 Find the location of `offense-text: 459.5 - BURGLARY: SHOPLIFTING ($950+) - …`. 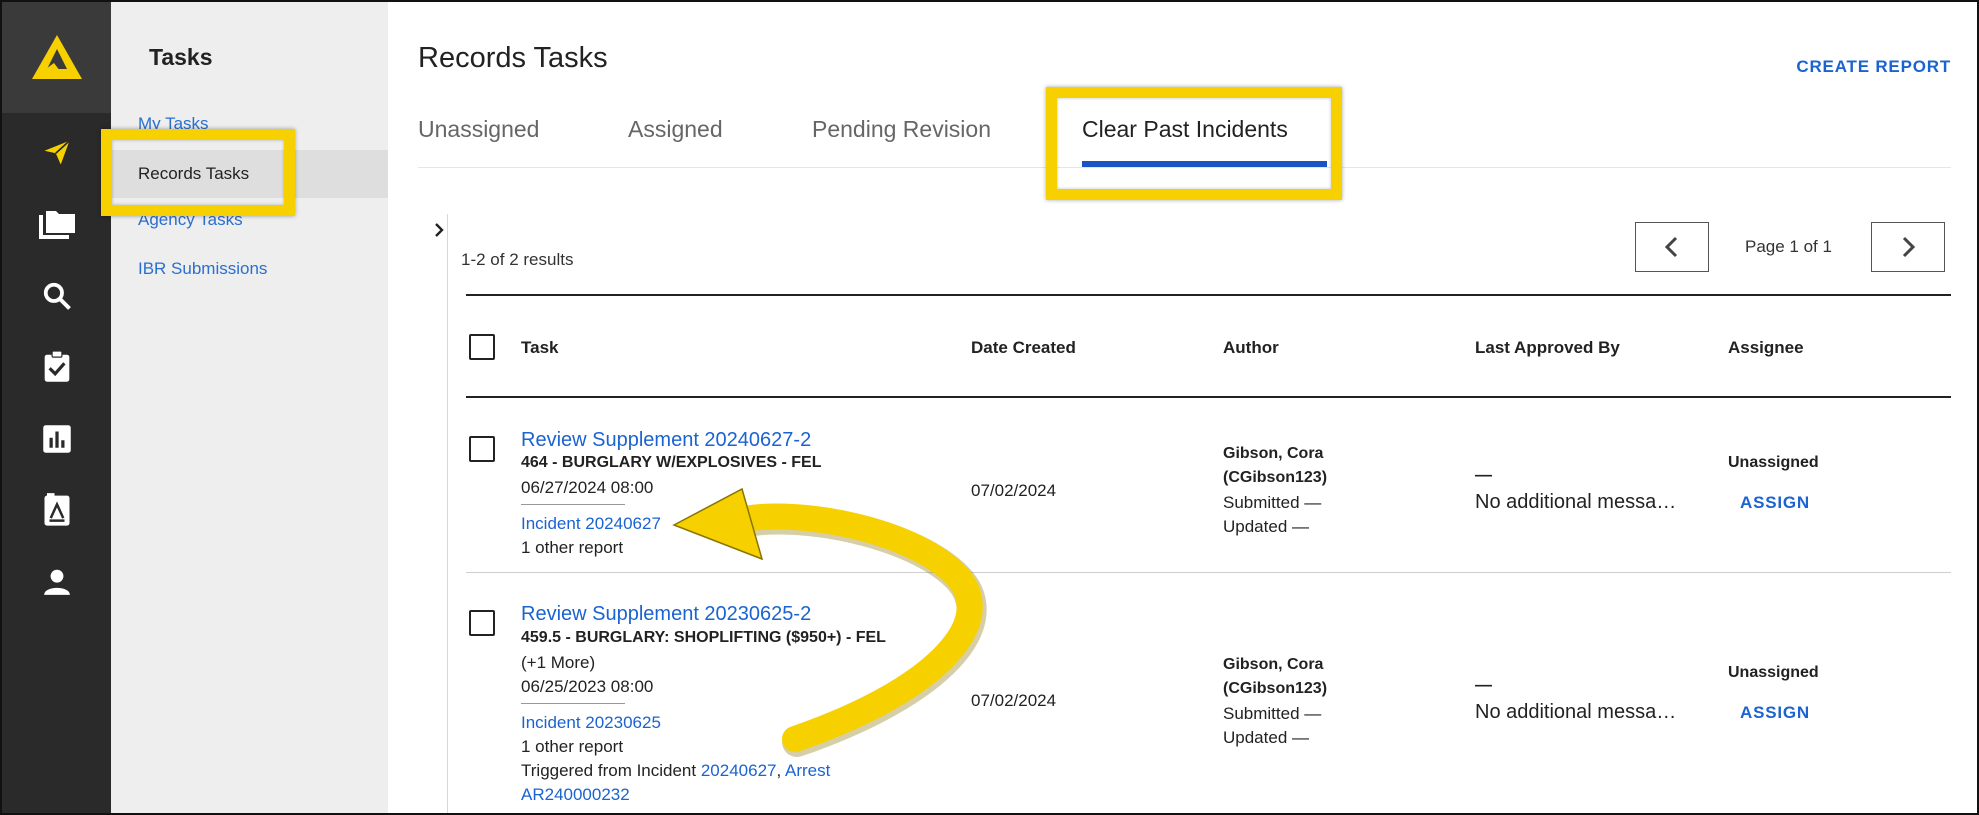

offense-text: 459.5 - BURGLARY: SHOPLIFTING ($950+) - … is located at coordinates (703, 637).